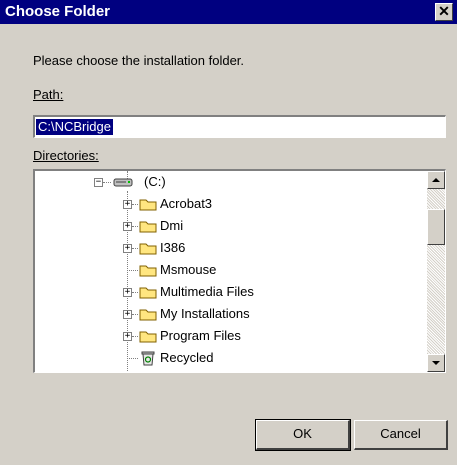 The width and height of the screenshot is (457, 465). I want to click on ok-button: OK, so click(303, 435).